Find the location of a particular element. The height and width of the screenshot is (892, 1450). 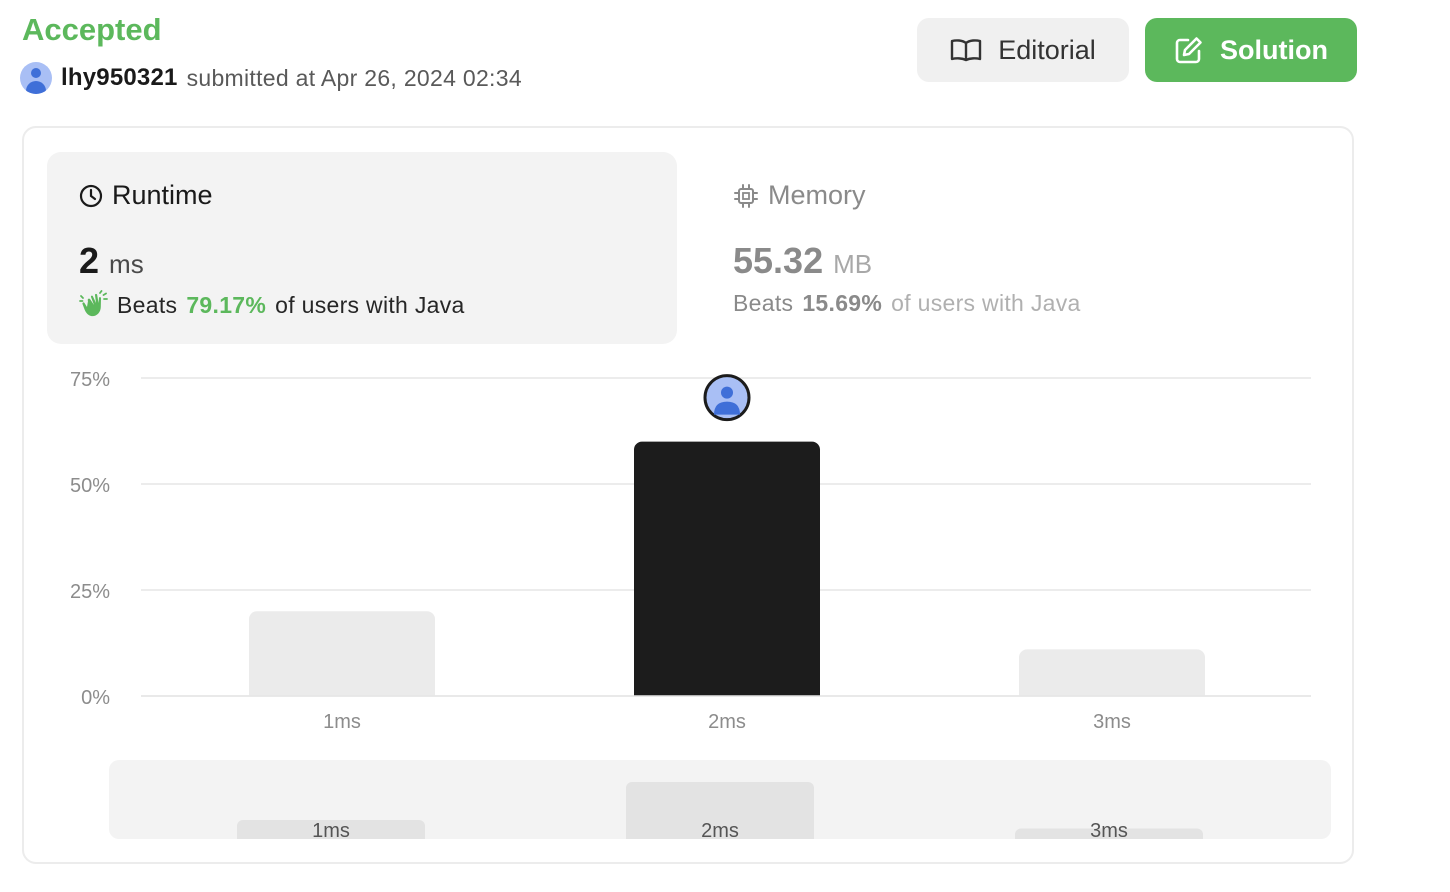

y-tick-label: 75% is located at coordinates (90, 380).